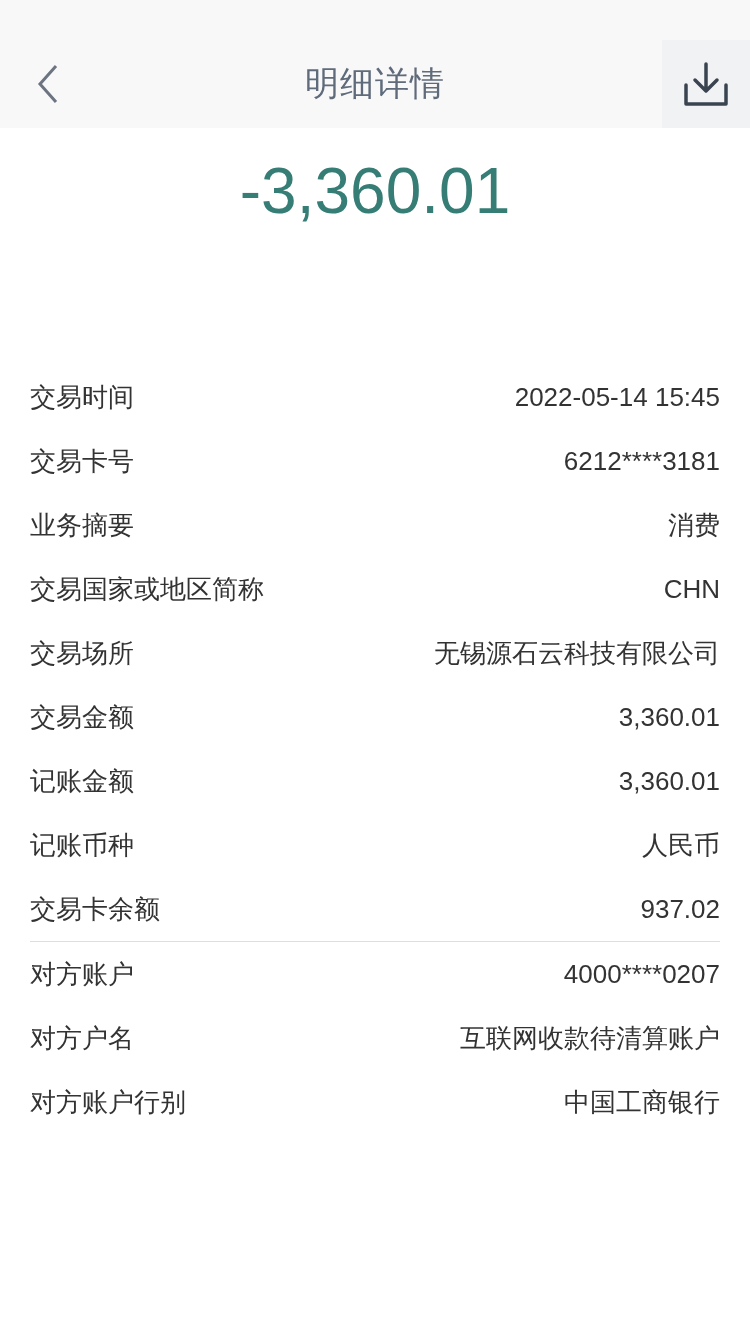 This screenshot has width=750, height=1334. Describe the element at coordinates (82, 1038) in the screenshot. I see `field-label: 对方户名` at that location.